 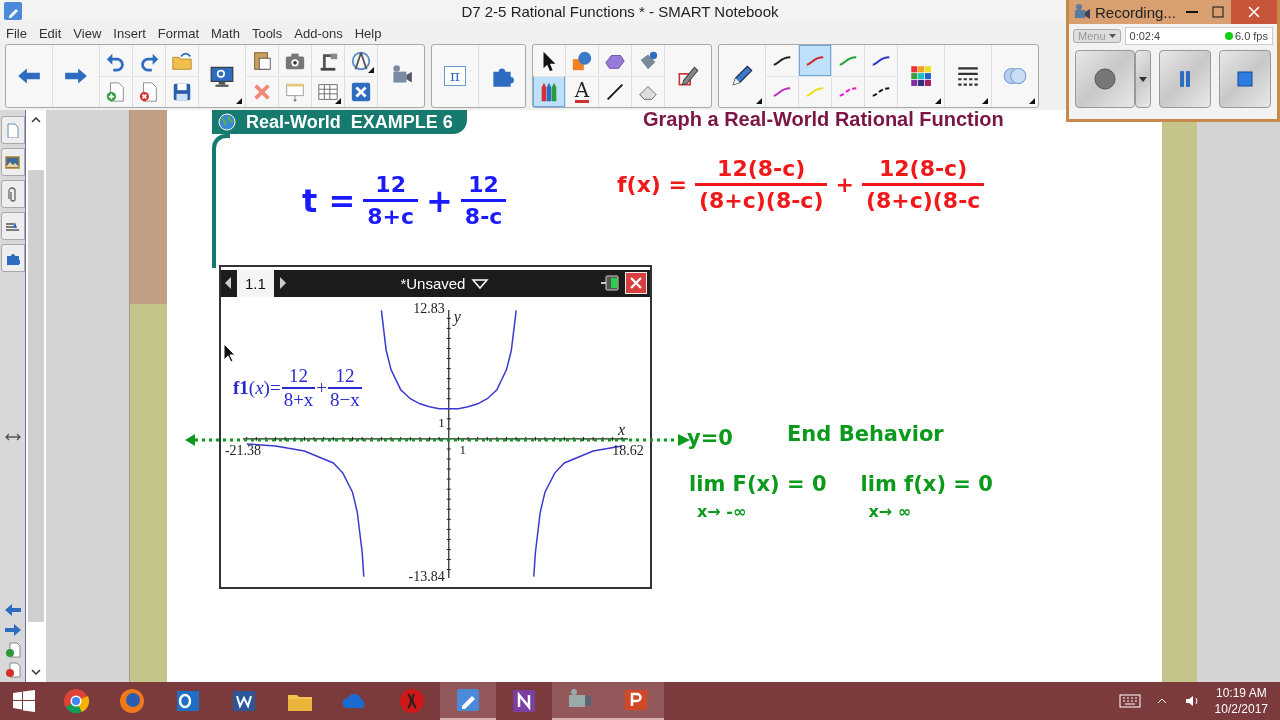 What do you see at coordinates (1184, 79) in the screenshot?
I see `pause-button` at bounding box center [1184, 79].